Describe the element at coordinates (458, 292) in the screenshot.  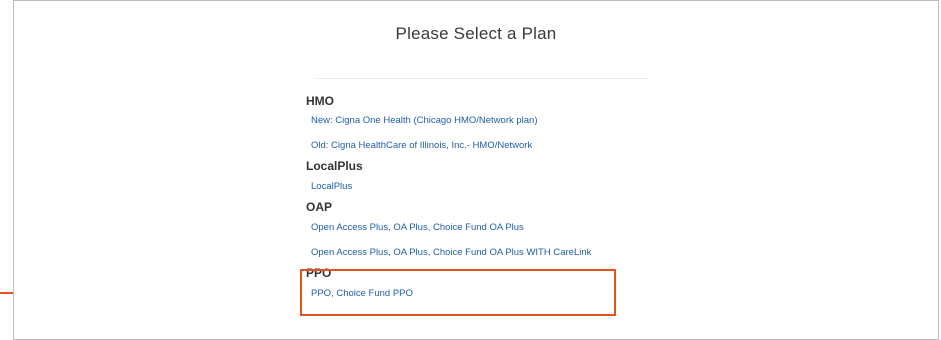
I see `ppo-highlight-box` at that location.